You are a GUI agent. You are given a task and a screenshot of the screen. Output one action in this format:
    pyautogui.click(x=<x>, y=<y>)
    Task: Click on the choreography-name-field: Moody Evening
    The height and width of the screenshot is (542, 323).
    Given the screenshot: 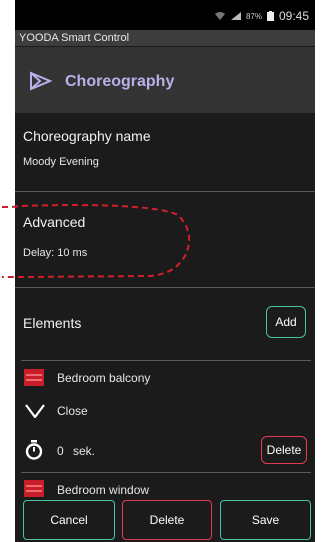 What is the action you would take?
    pyautogui.click(x=61, y=162)
    